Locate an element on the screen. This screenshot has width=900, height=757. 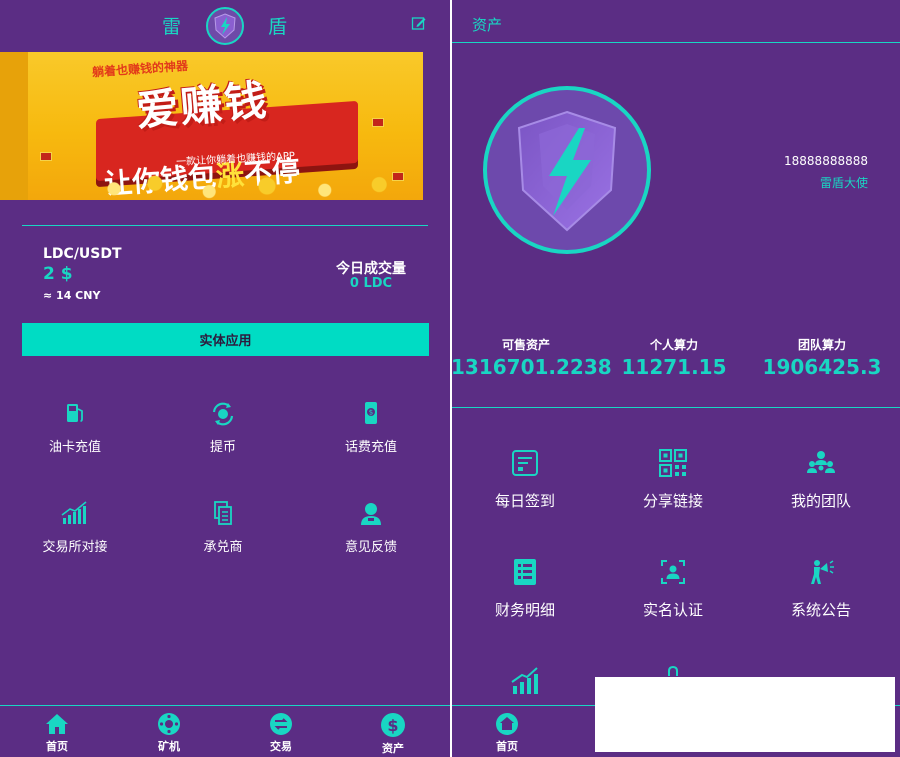
grid-item-daily-checkin: 每日签到 is located at coordinates (525, 479).